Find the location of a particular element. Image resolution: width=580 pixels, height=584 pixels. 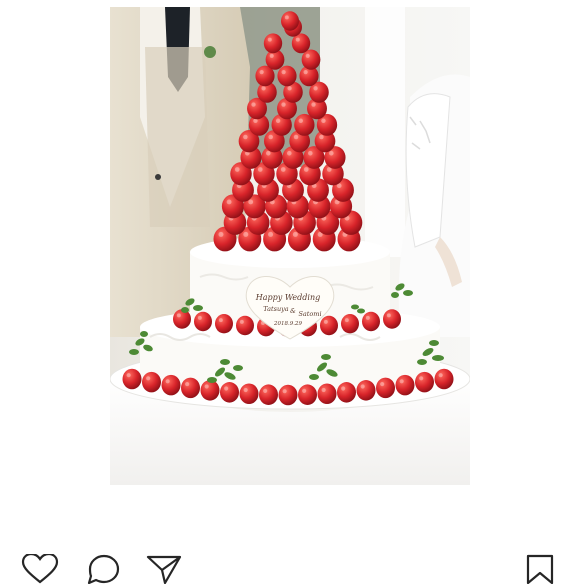

plaque-line-2: Tatsuya is located at coordinates (276, 309).